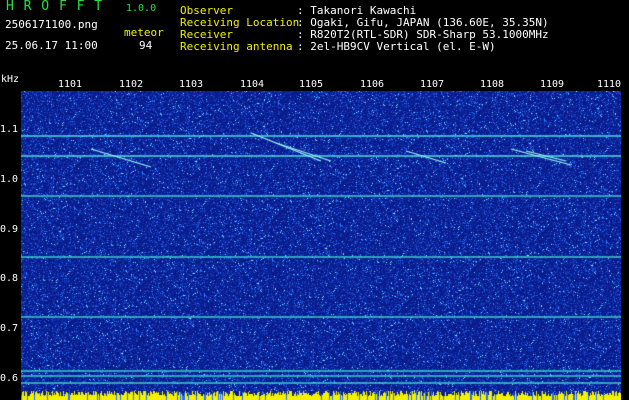  What do you see at coordinates (372, 84) in the screenshot?
I see `x-tick-label: 1106` at bounding box center [372, 84].